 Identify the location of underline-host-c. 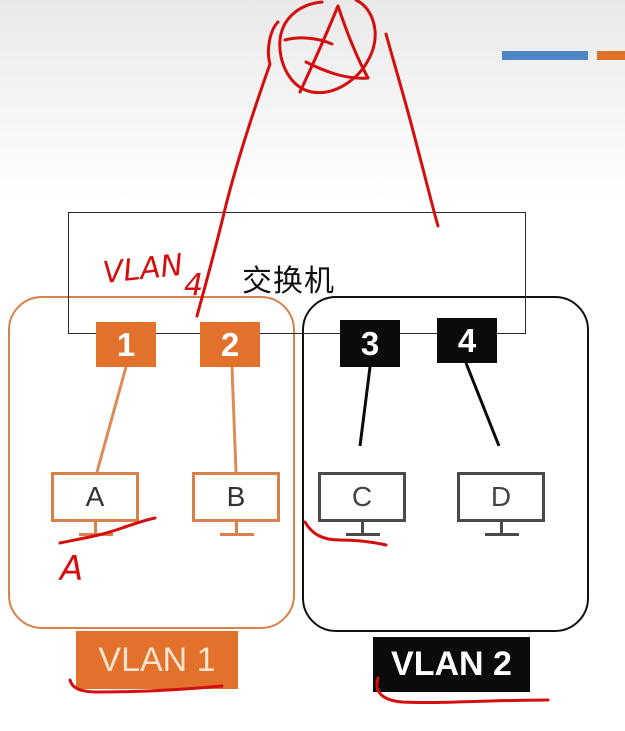
(345, 533).